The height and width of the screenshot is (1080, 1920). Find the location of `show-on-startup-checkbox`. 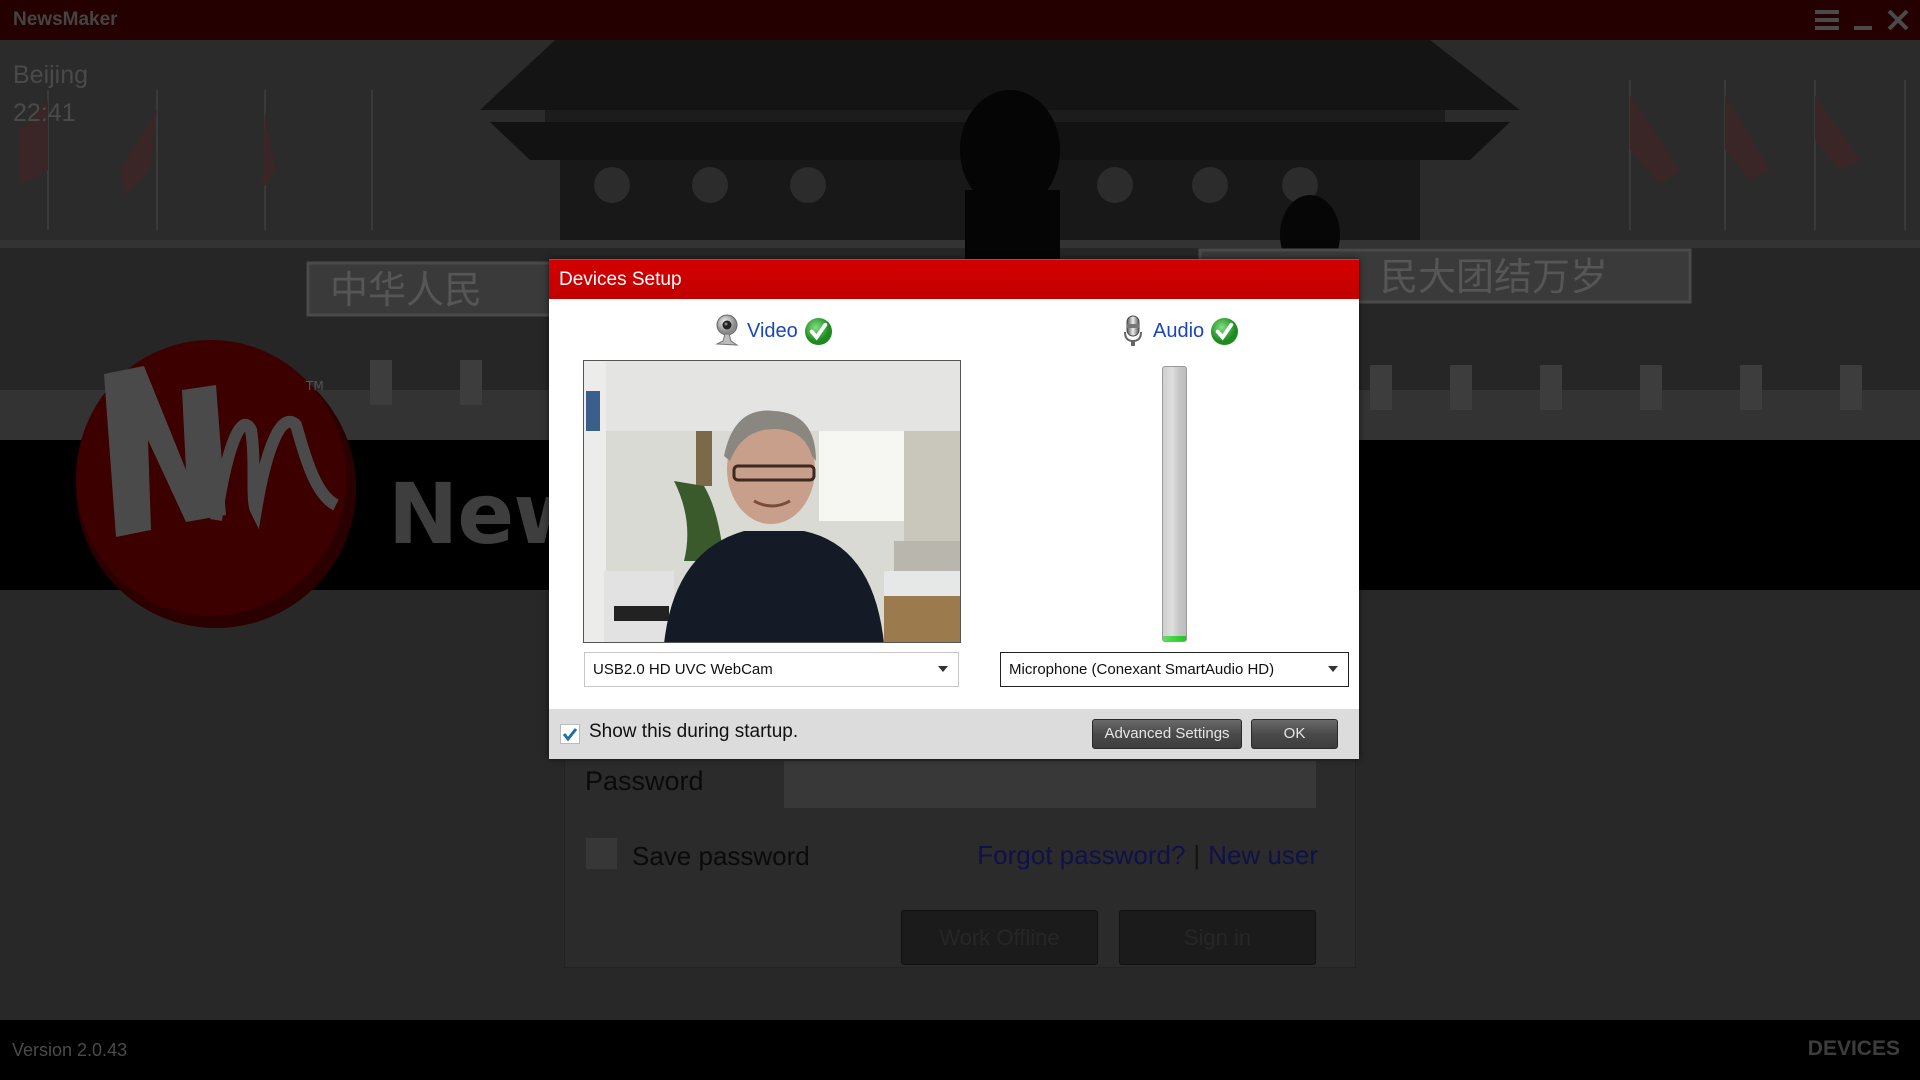

show-on-startup-checkbox is located at coordinates (570, 734).